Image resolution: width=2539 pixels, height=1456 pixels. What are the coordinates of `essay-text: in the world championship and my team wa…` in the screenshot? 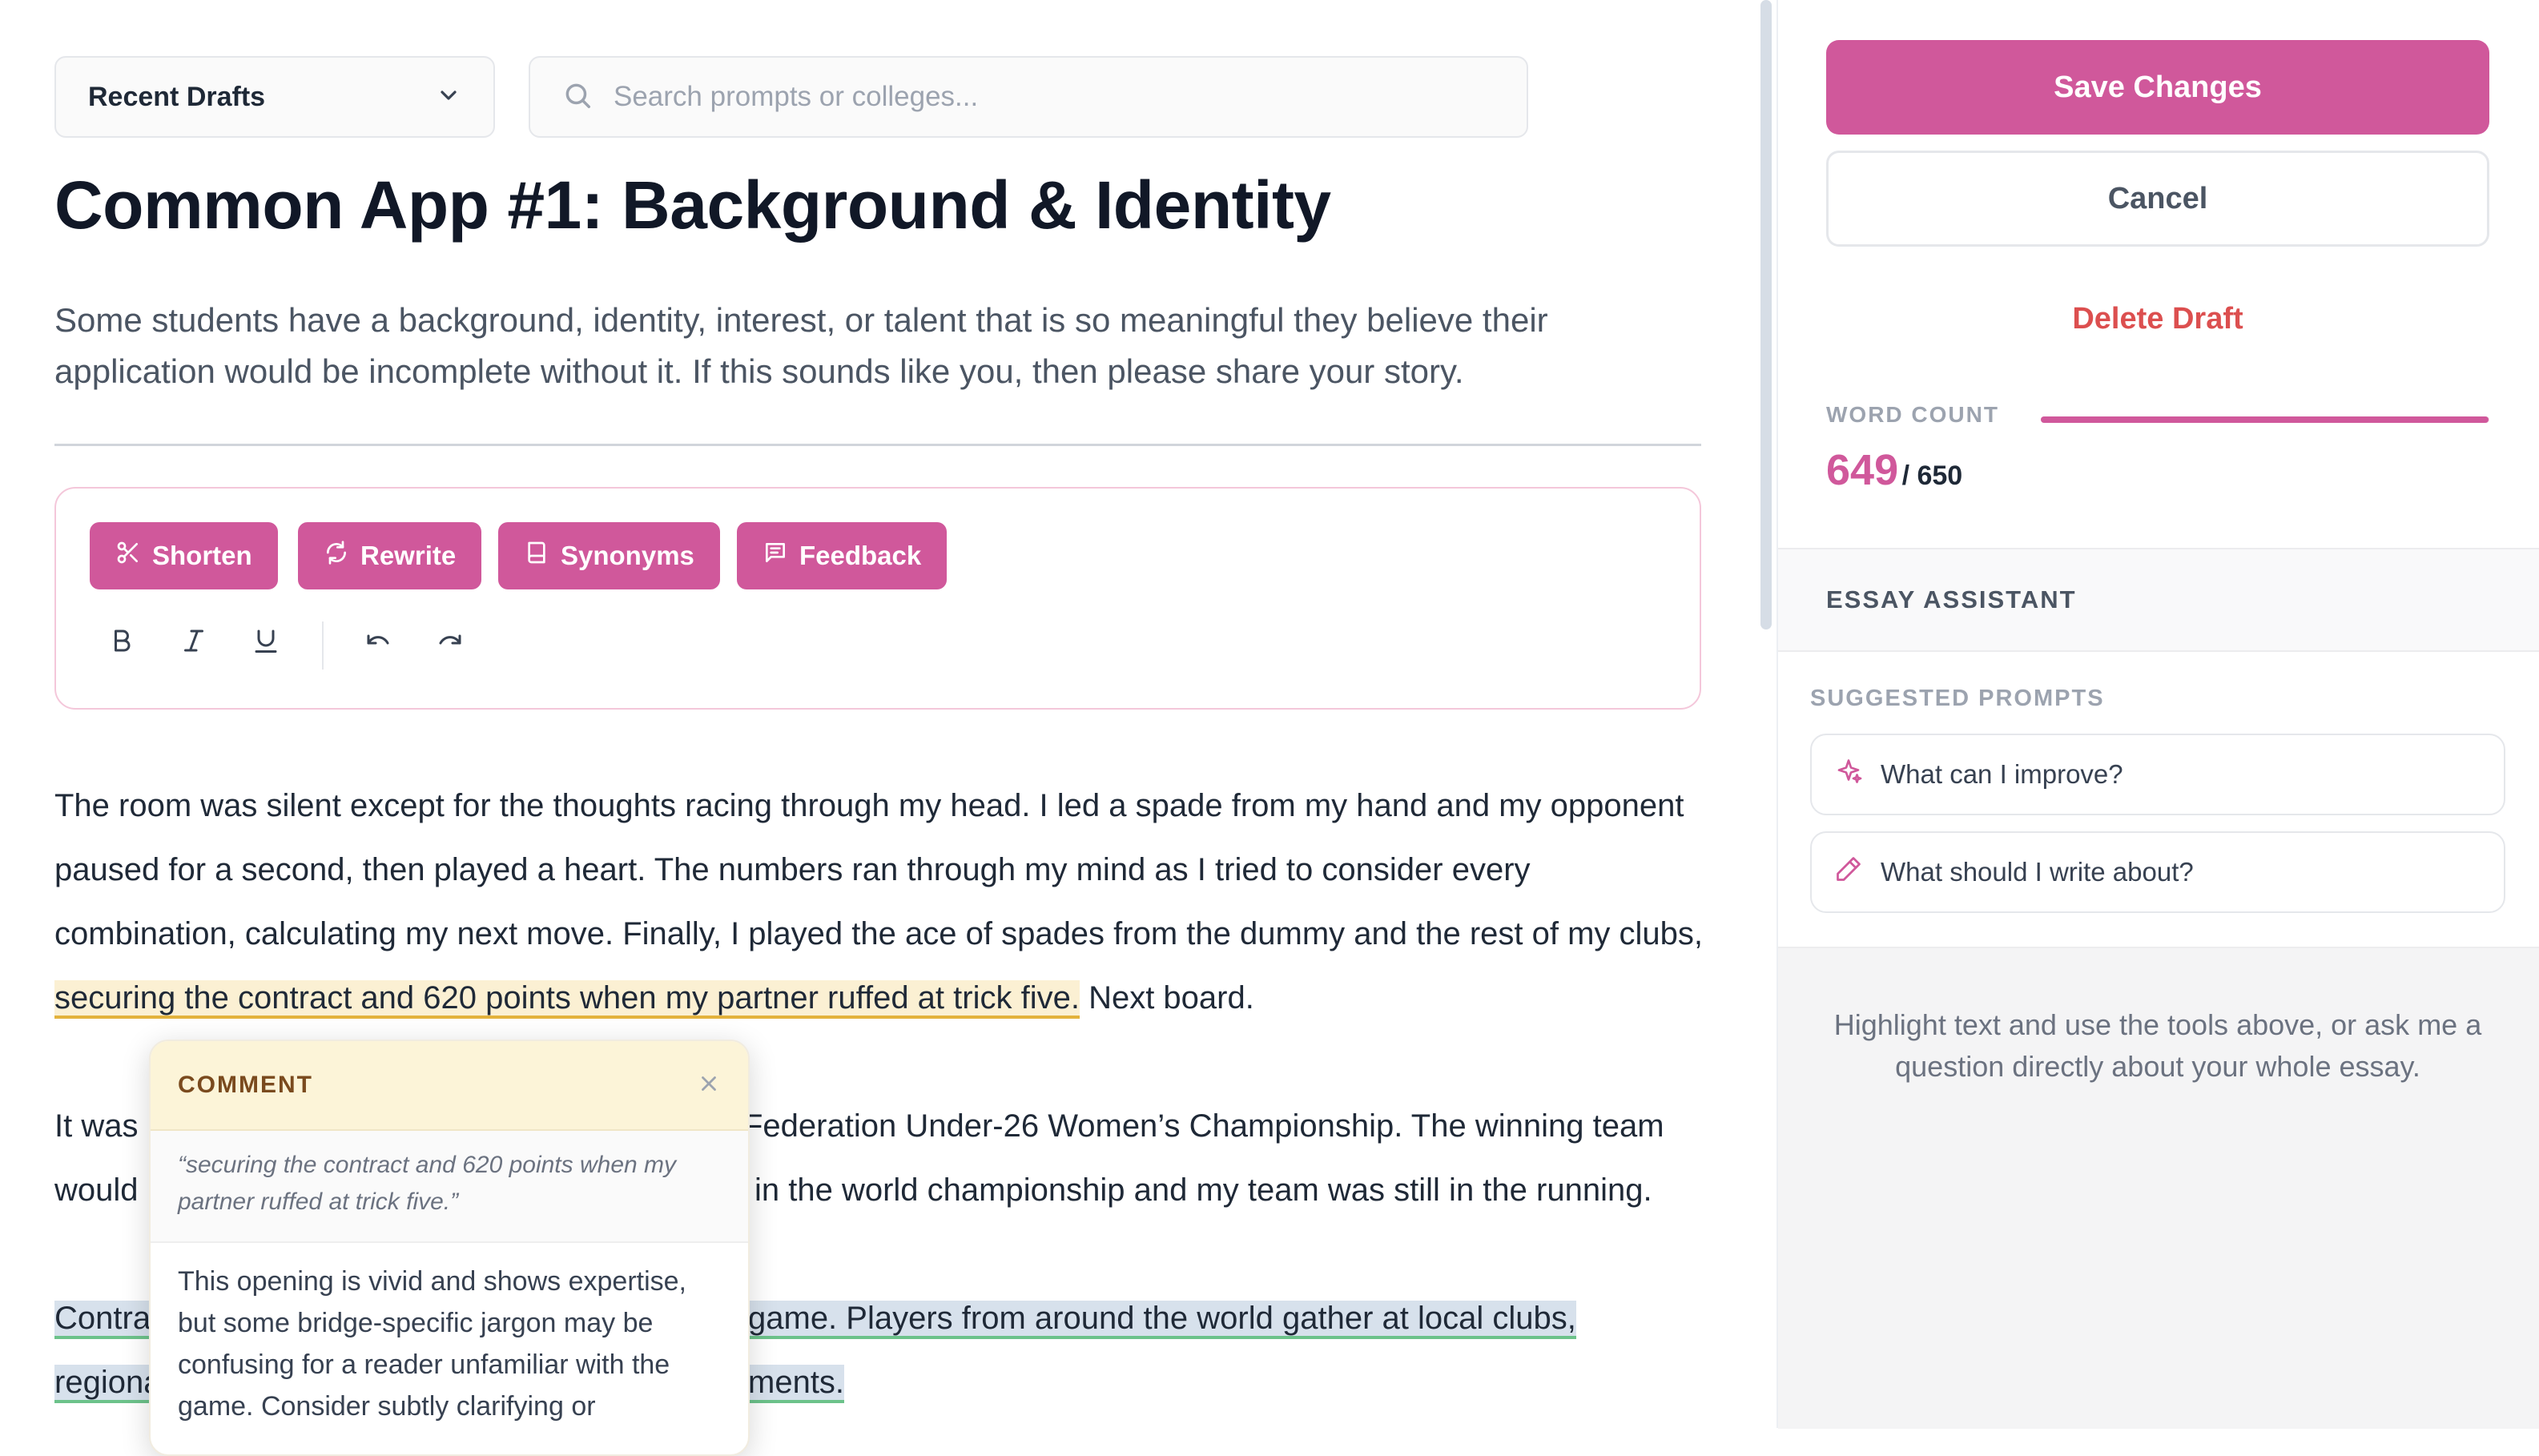 It's located at (1203, 1190).